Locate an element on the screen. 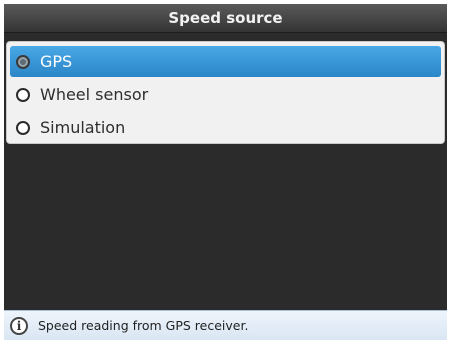  option-label: Simulation is located at coordinates (83, 127).